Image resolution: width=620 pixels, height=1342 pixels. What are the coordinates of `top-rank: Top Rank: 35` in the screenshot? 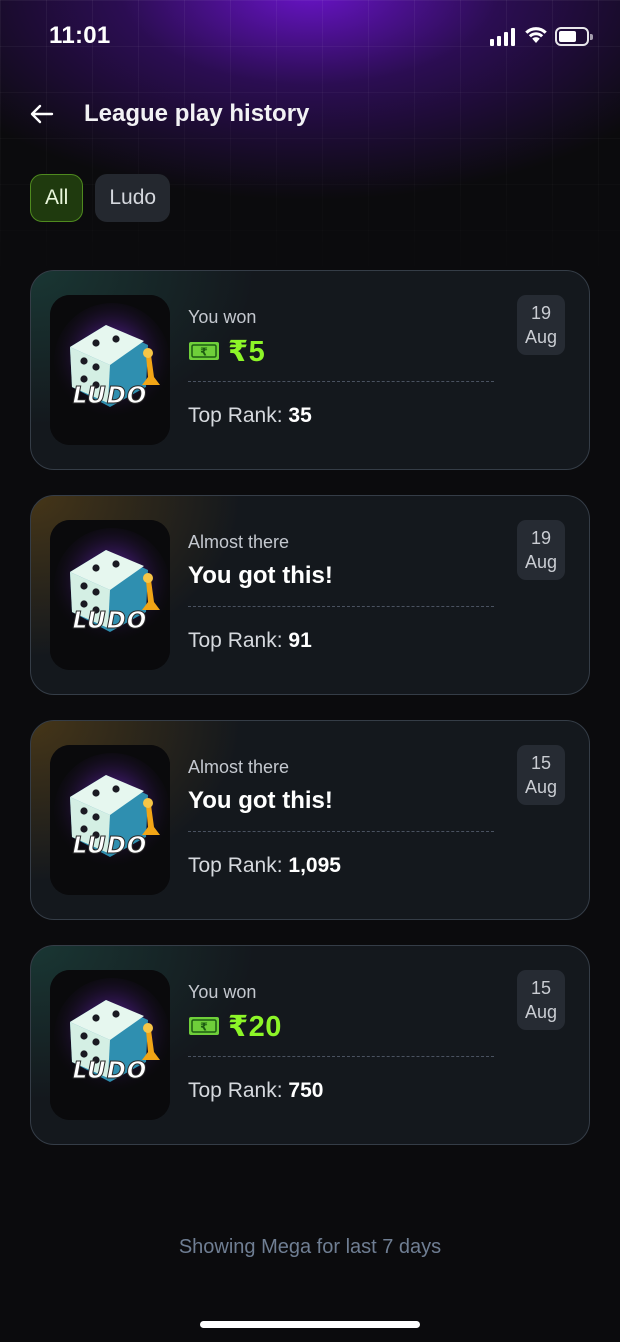 It's located at (341, 416).